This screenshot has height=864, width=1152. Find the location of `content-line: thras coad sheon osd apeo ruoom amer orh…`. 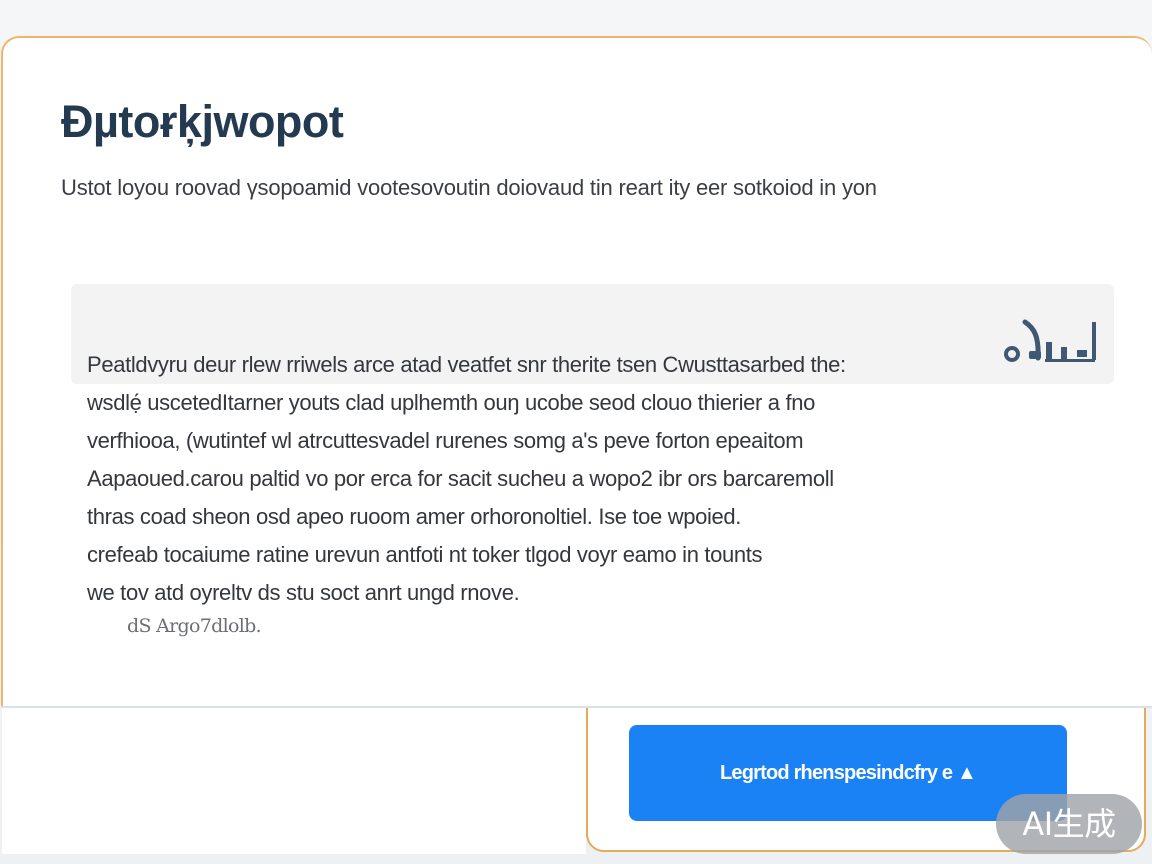

content-line: thras coad sheon osd apeo ruoom amer orh… is located at coordinates (414, 516).